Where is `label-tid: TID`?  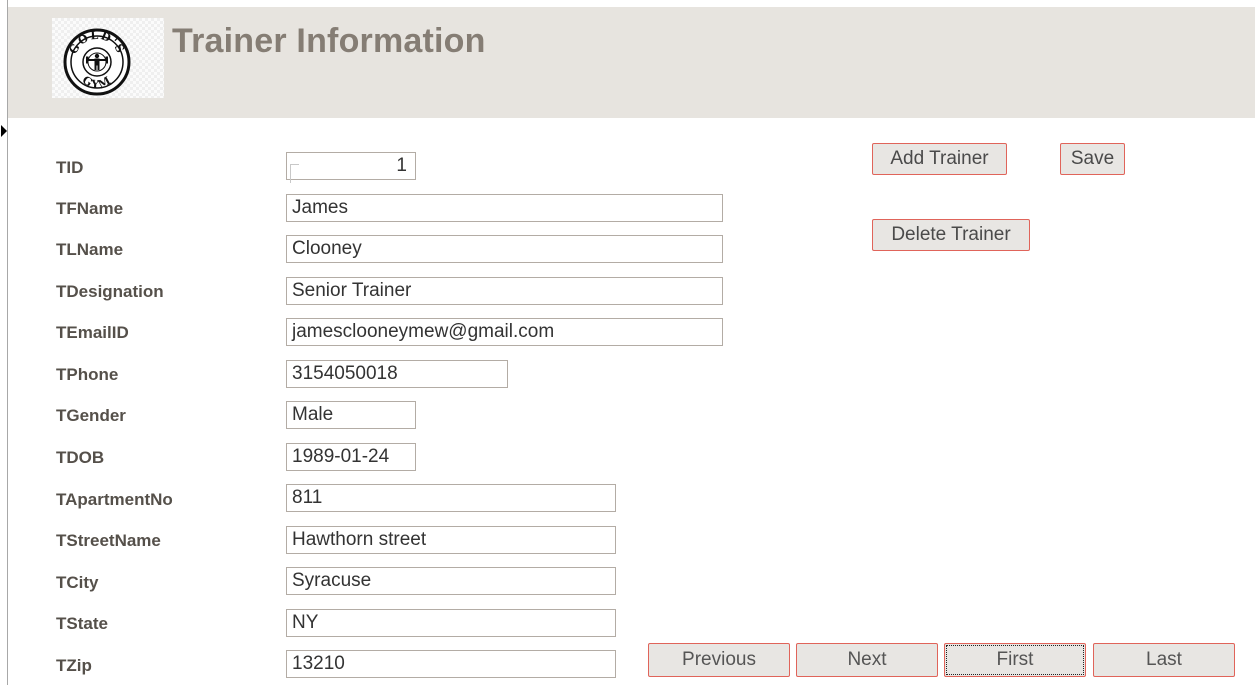
label-tid: TID is located at coordinates (70, 167).